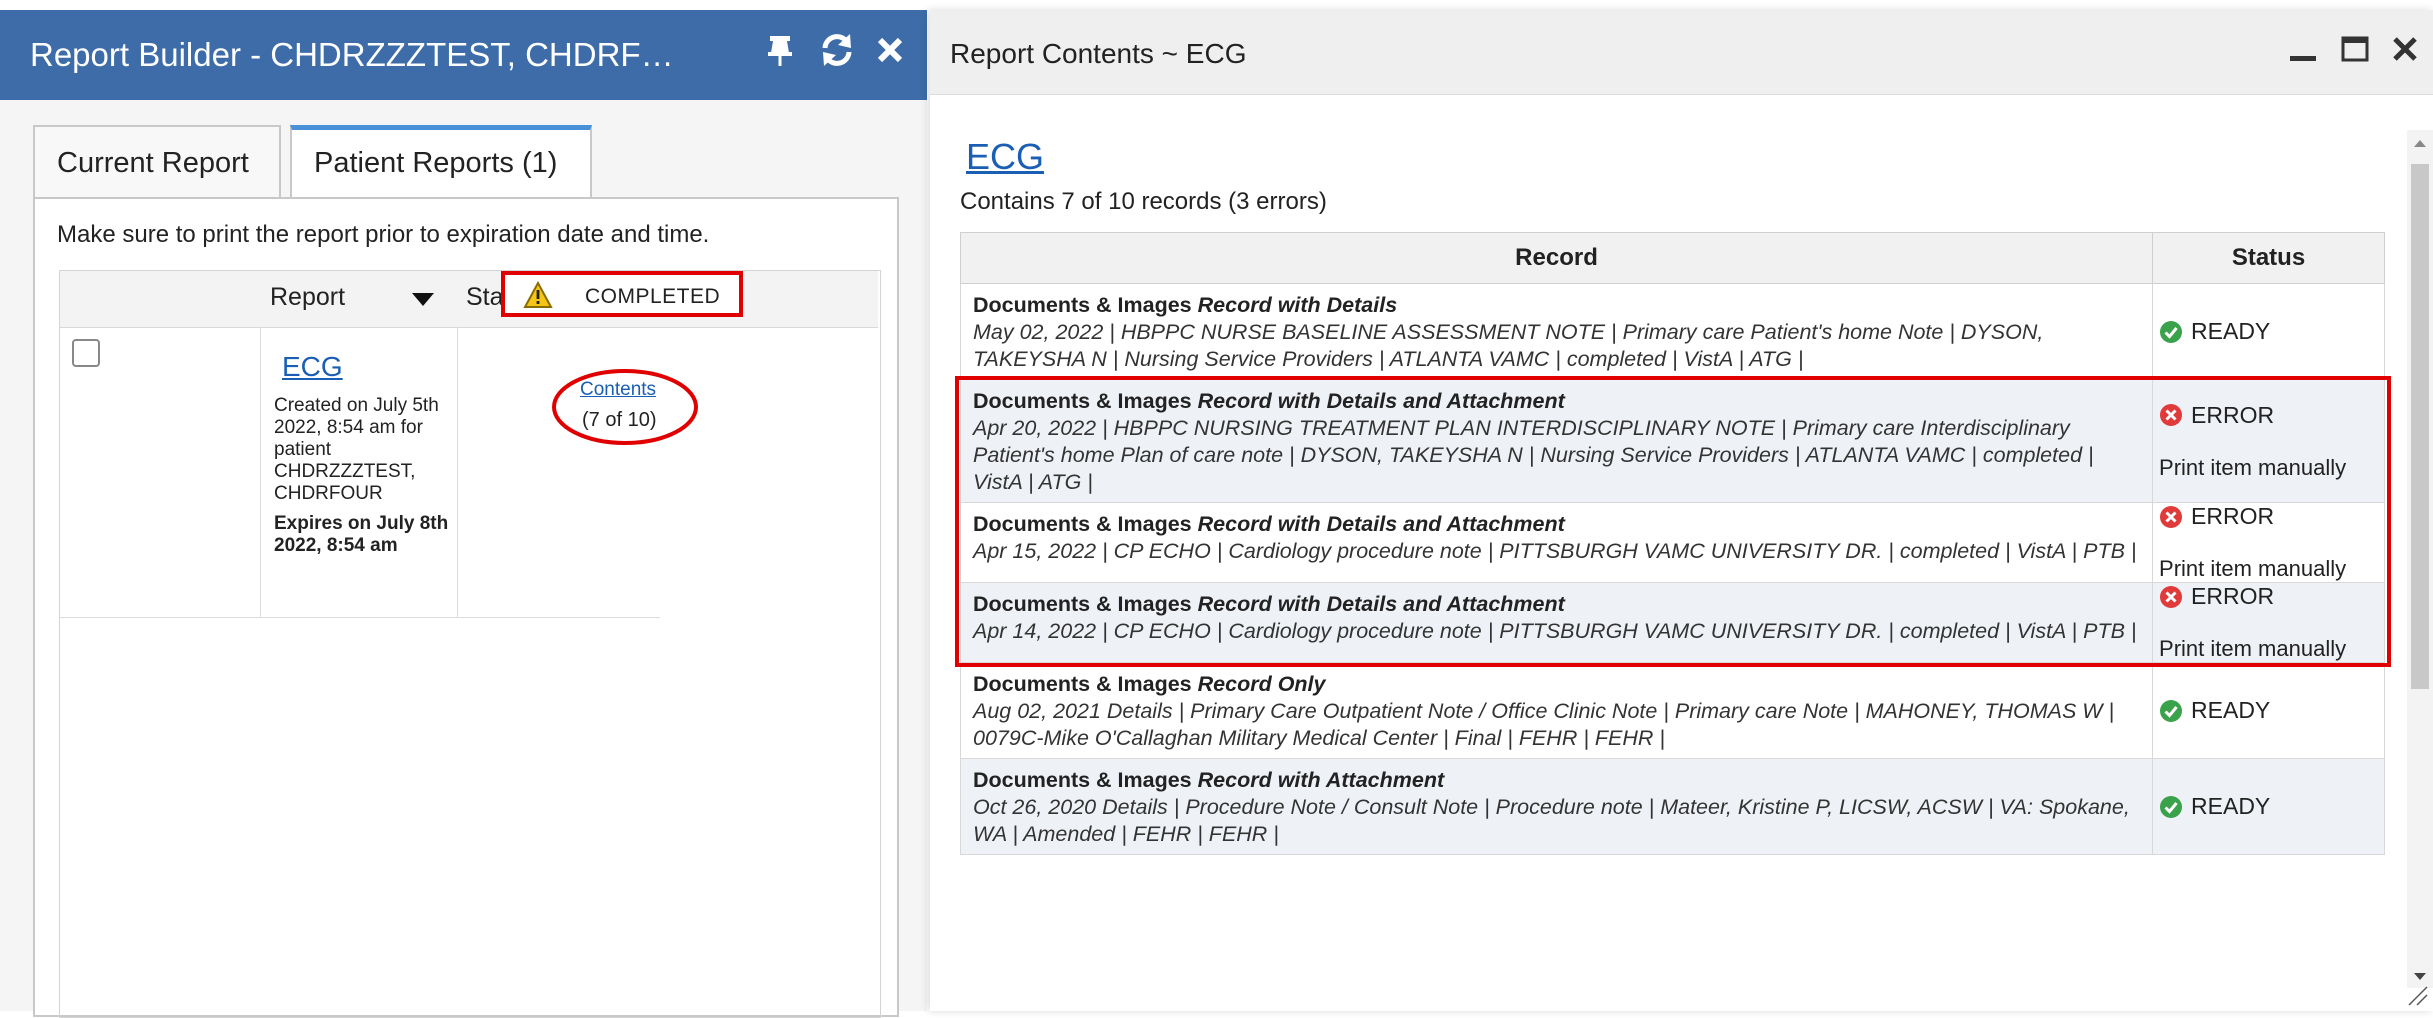  What do you see at coordinates (1321, 780) in the screenshot?
I see `record-type: Record with Attachment` at bounding box center [1321, 780].